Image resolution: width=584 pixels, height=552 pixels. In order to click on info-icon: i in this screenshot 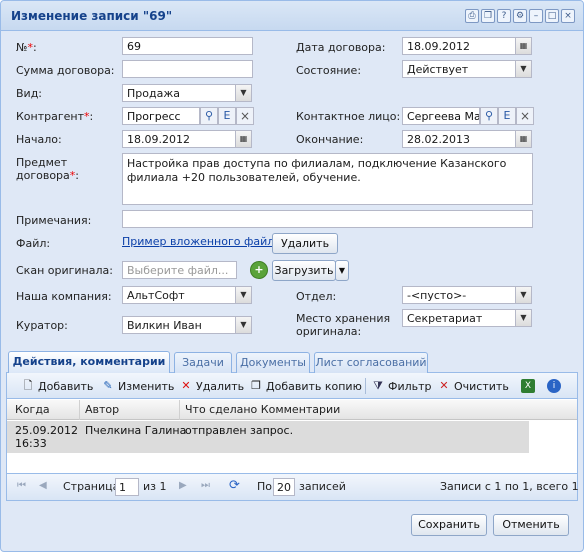, I will do `click(554, 386)`.